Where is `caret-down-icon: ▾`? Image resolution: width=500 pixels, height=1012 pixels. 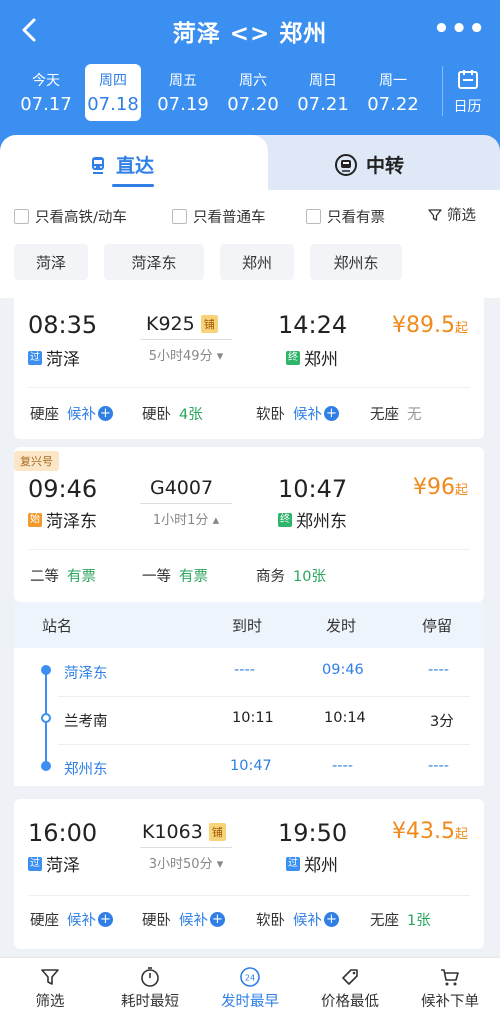
caret-down-icon: ▾ is located at coordinates (220, 864).